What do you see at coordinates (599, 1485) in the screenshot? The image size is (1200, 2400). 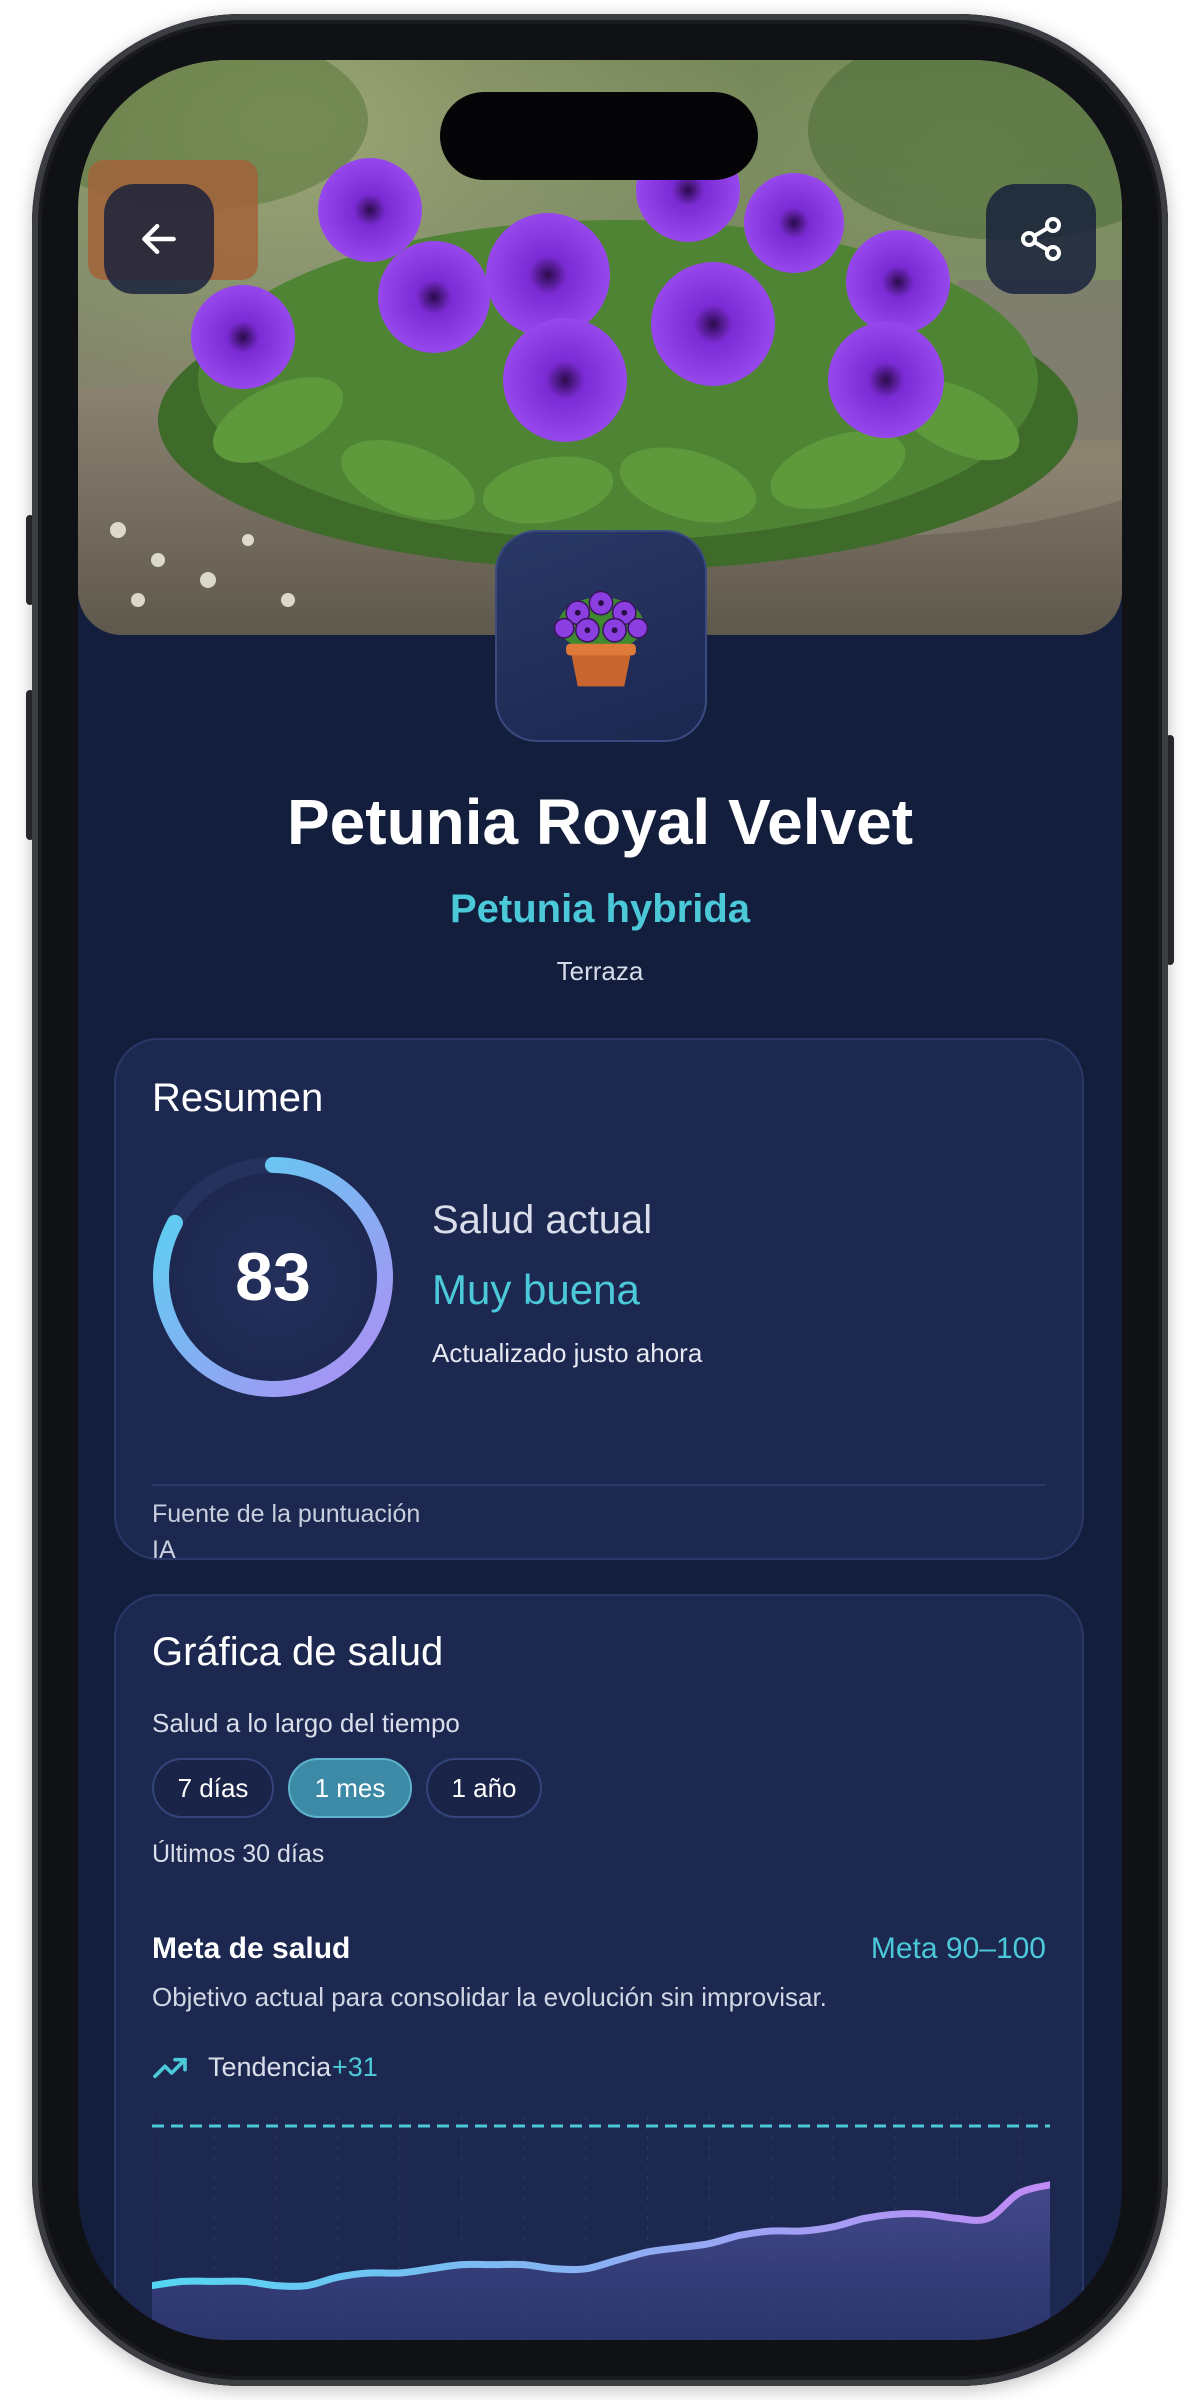 I see `summary-divider` at bounding box center [599, 1485].